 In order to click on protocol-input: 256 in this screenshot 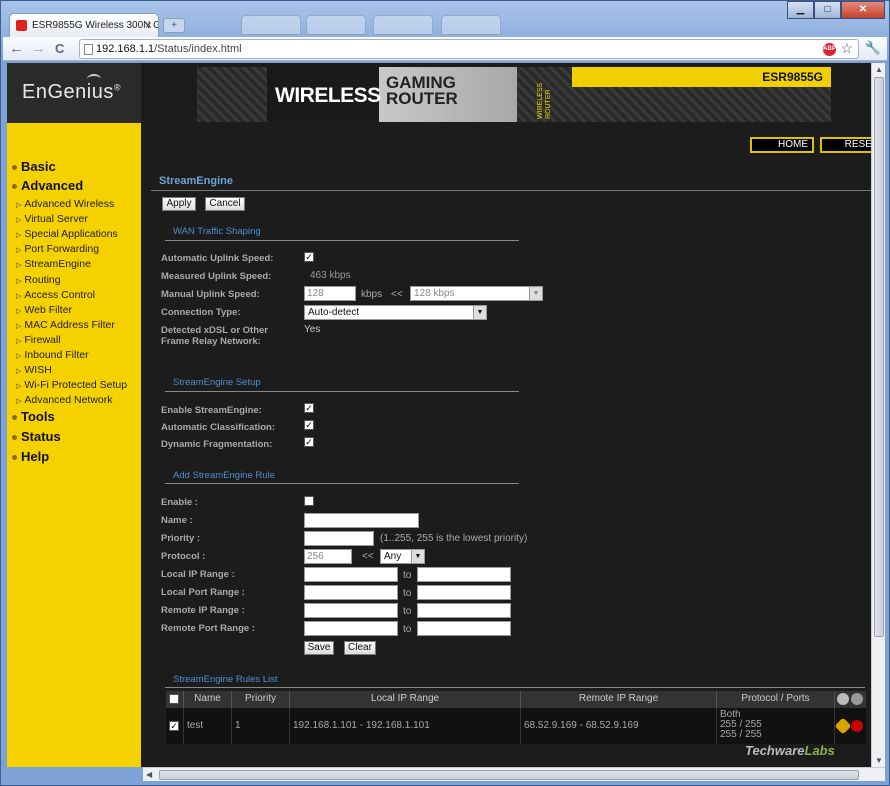, I will do `click(328, 556)`.